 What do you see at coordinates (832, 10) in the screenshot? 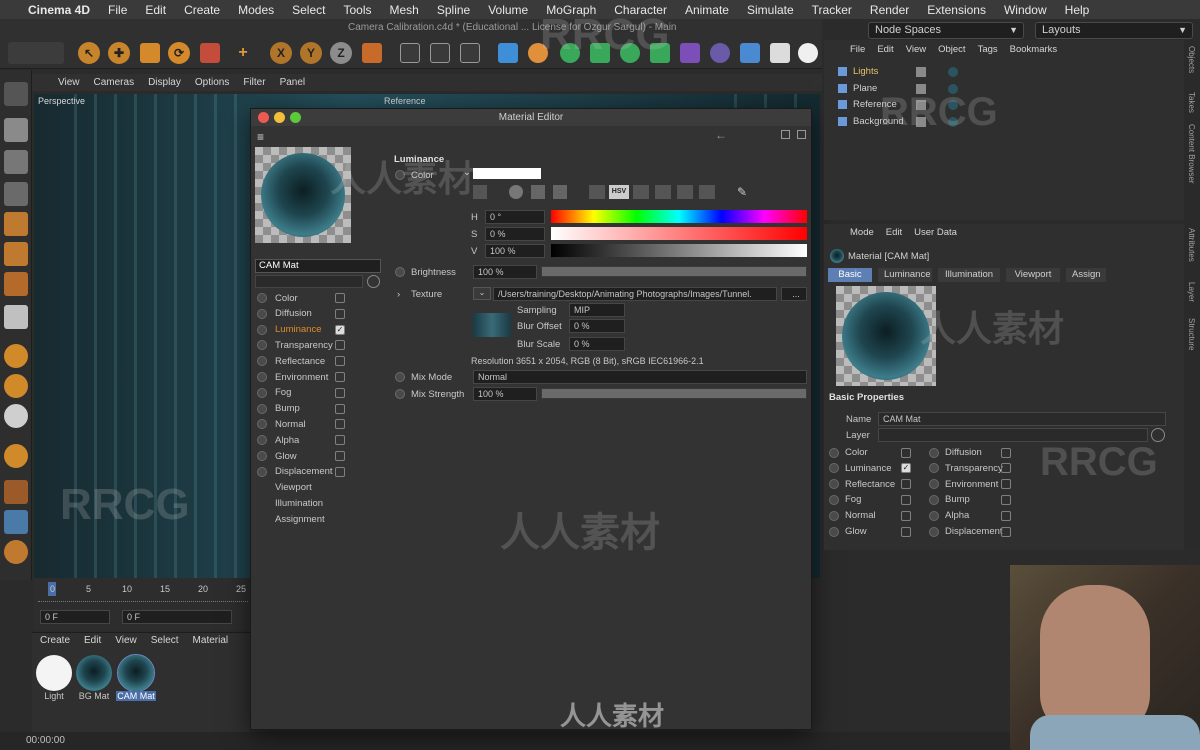
I see `menu-tracker: Tracker` at bounding box center [832, 10].